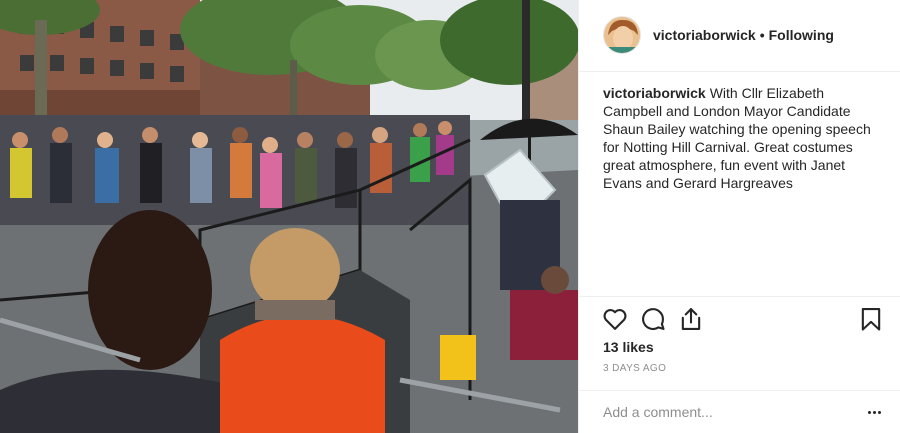 This screenshot has height=433, width=900. Describe the element at coordinates (628, 347) in the screenshot. I see `likes-count: 13 likes` at that location.